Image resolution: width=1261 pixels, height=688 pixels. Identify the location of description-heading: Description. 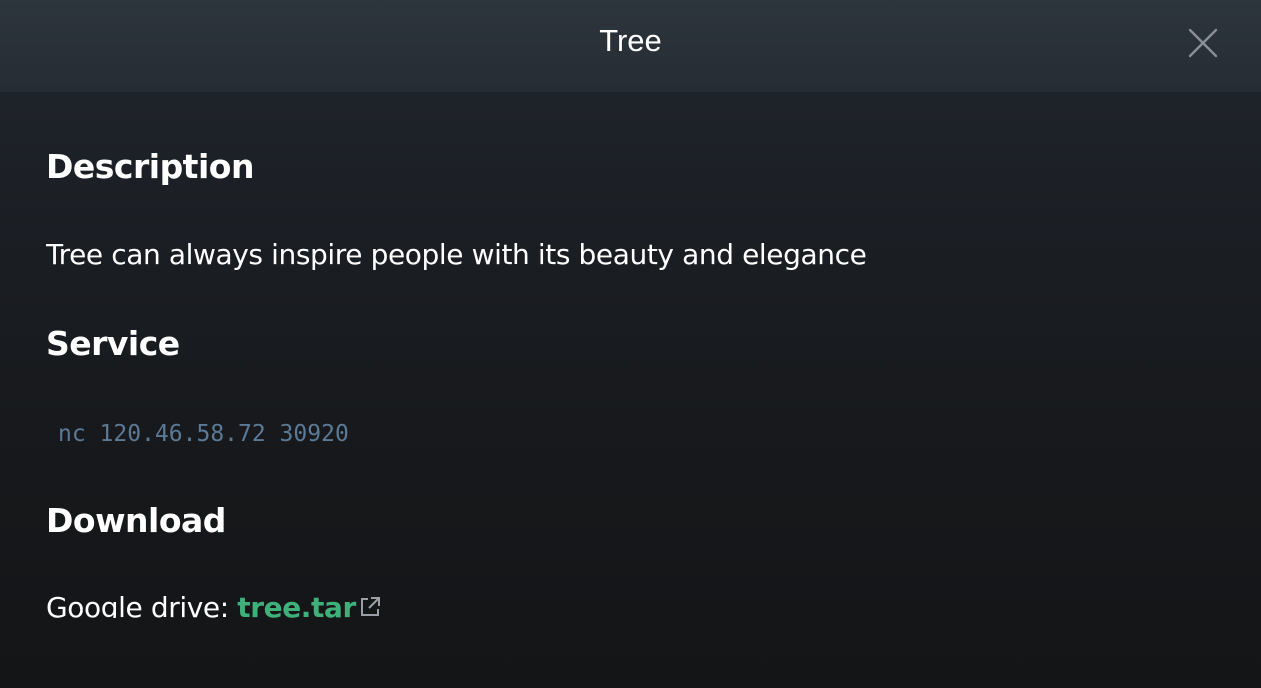
(150, 166).